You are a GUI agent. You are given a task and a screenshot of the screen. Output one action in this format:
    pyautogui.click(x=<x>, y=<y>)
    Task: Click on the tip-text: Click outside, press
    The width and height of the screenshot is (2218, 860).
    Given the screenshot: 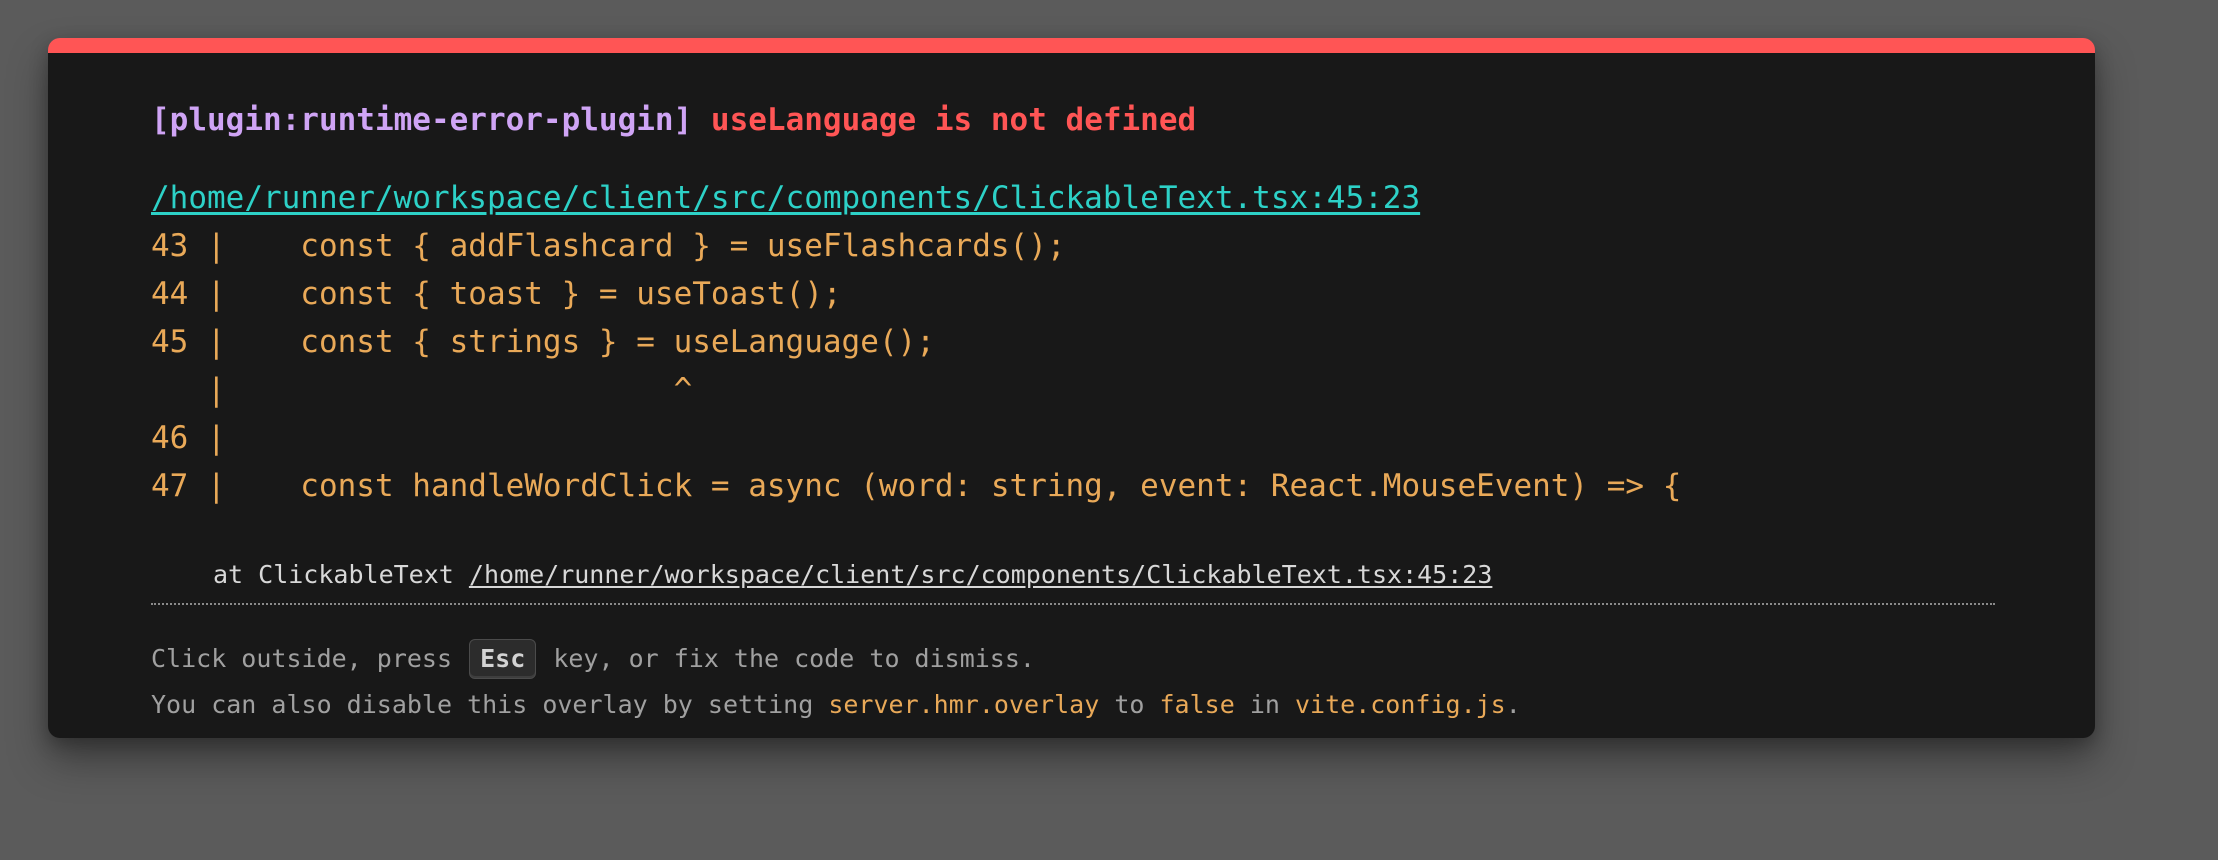 What is the action you would take?
    pyautogui.click(x=302, y=658)
    